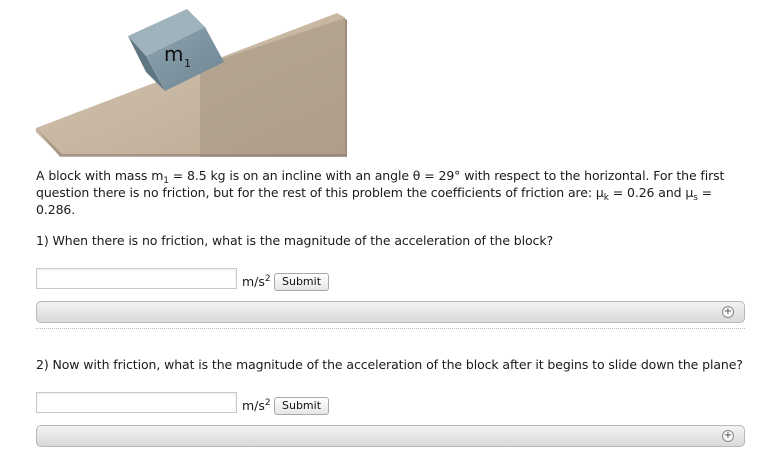 The height and width of the screenshot is (456, 757). What do you see at coordinates (302, 406) in the screenshot?
I see `submit-button-2: Submit` at bounding box center [302, 406].